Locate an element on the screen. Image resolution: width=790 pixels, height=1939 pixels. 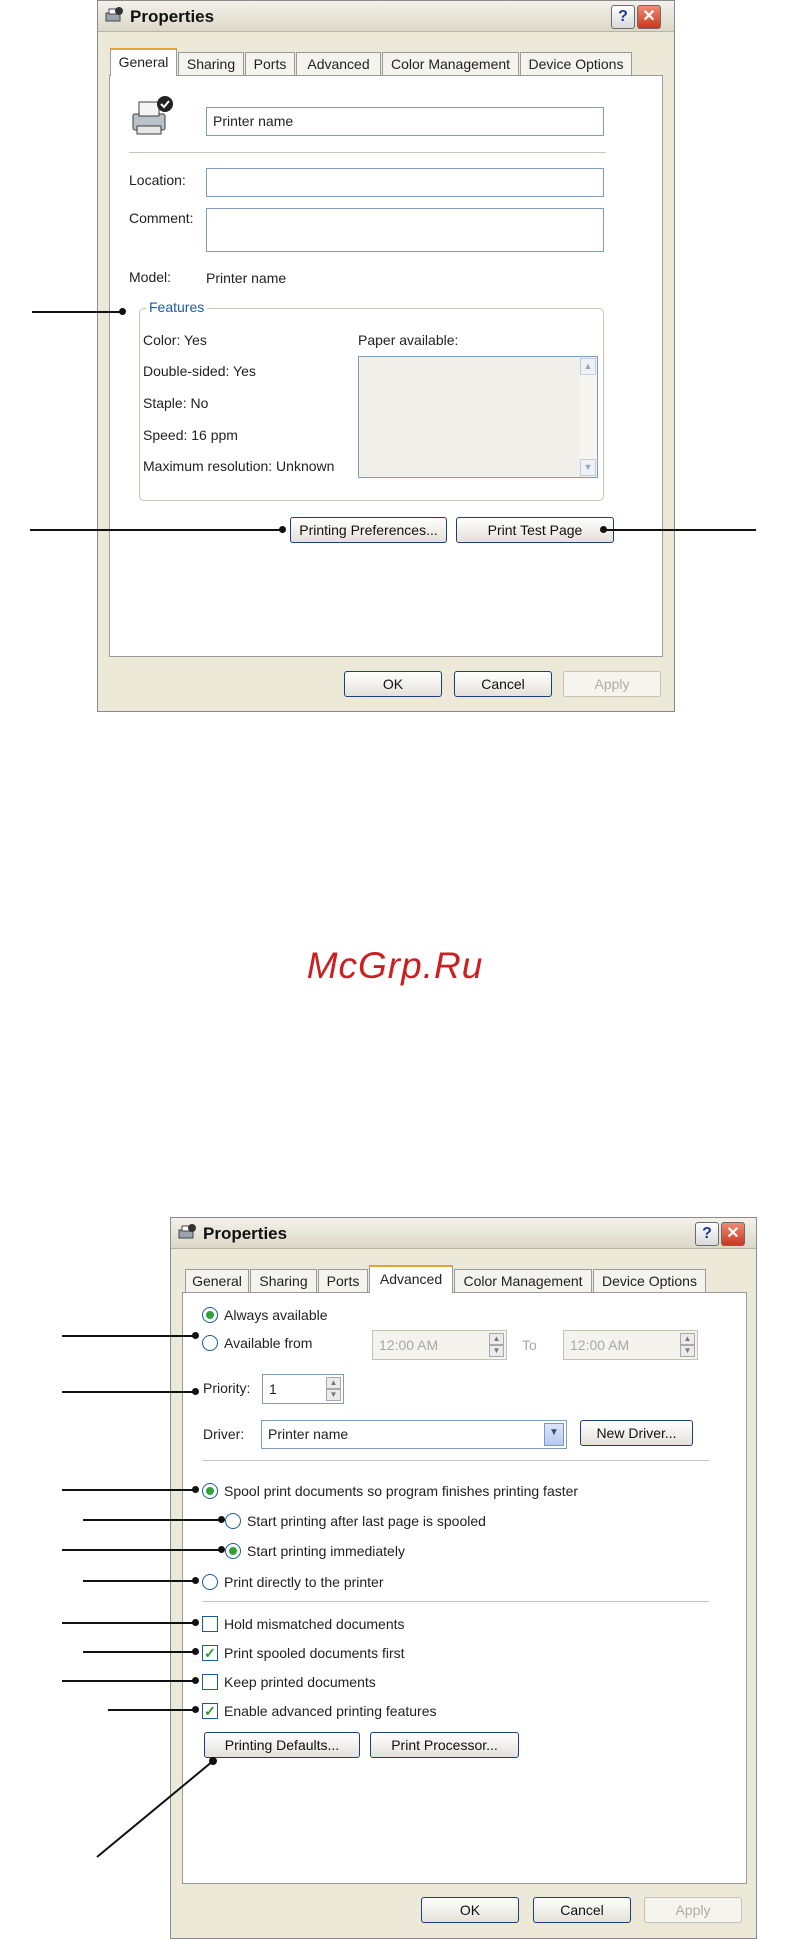
title-bar: Properties ? ✕ is located at coordinates (463, 1233).